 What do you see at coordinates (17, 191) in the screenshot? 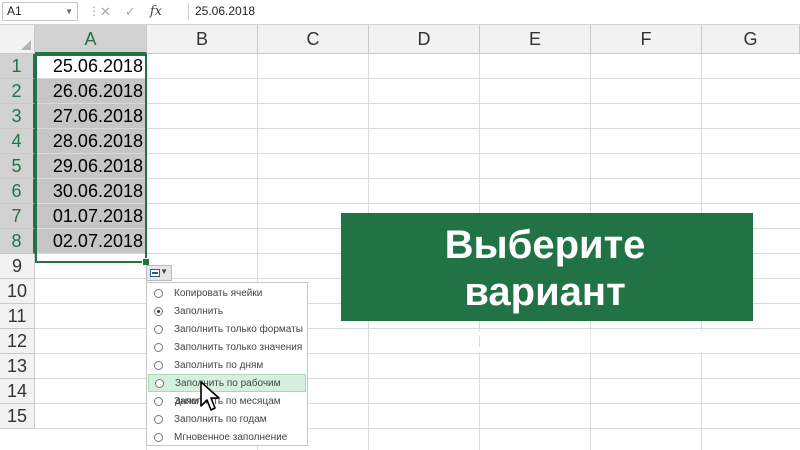
I see `row-header: 6` at bounding box center [17, 191].